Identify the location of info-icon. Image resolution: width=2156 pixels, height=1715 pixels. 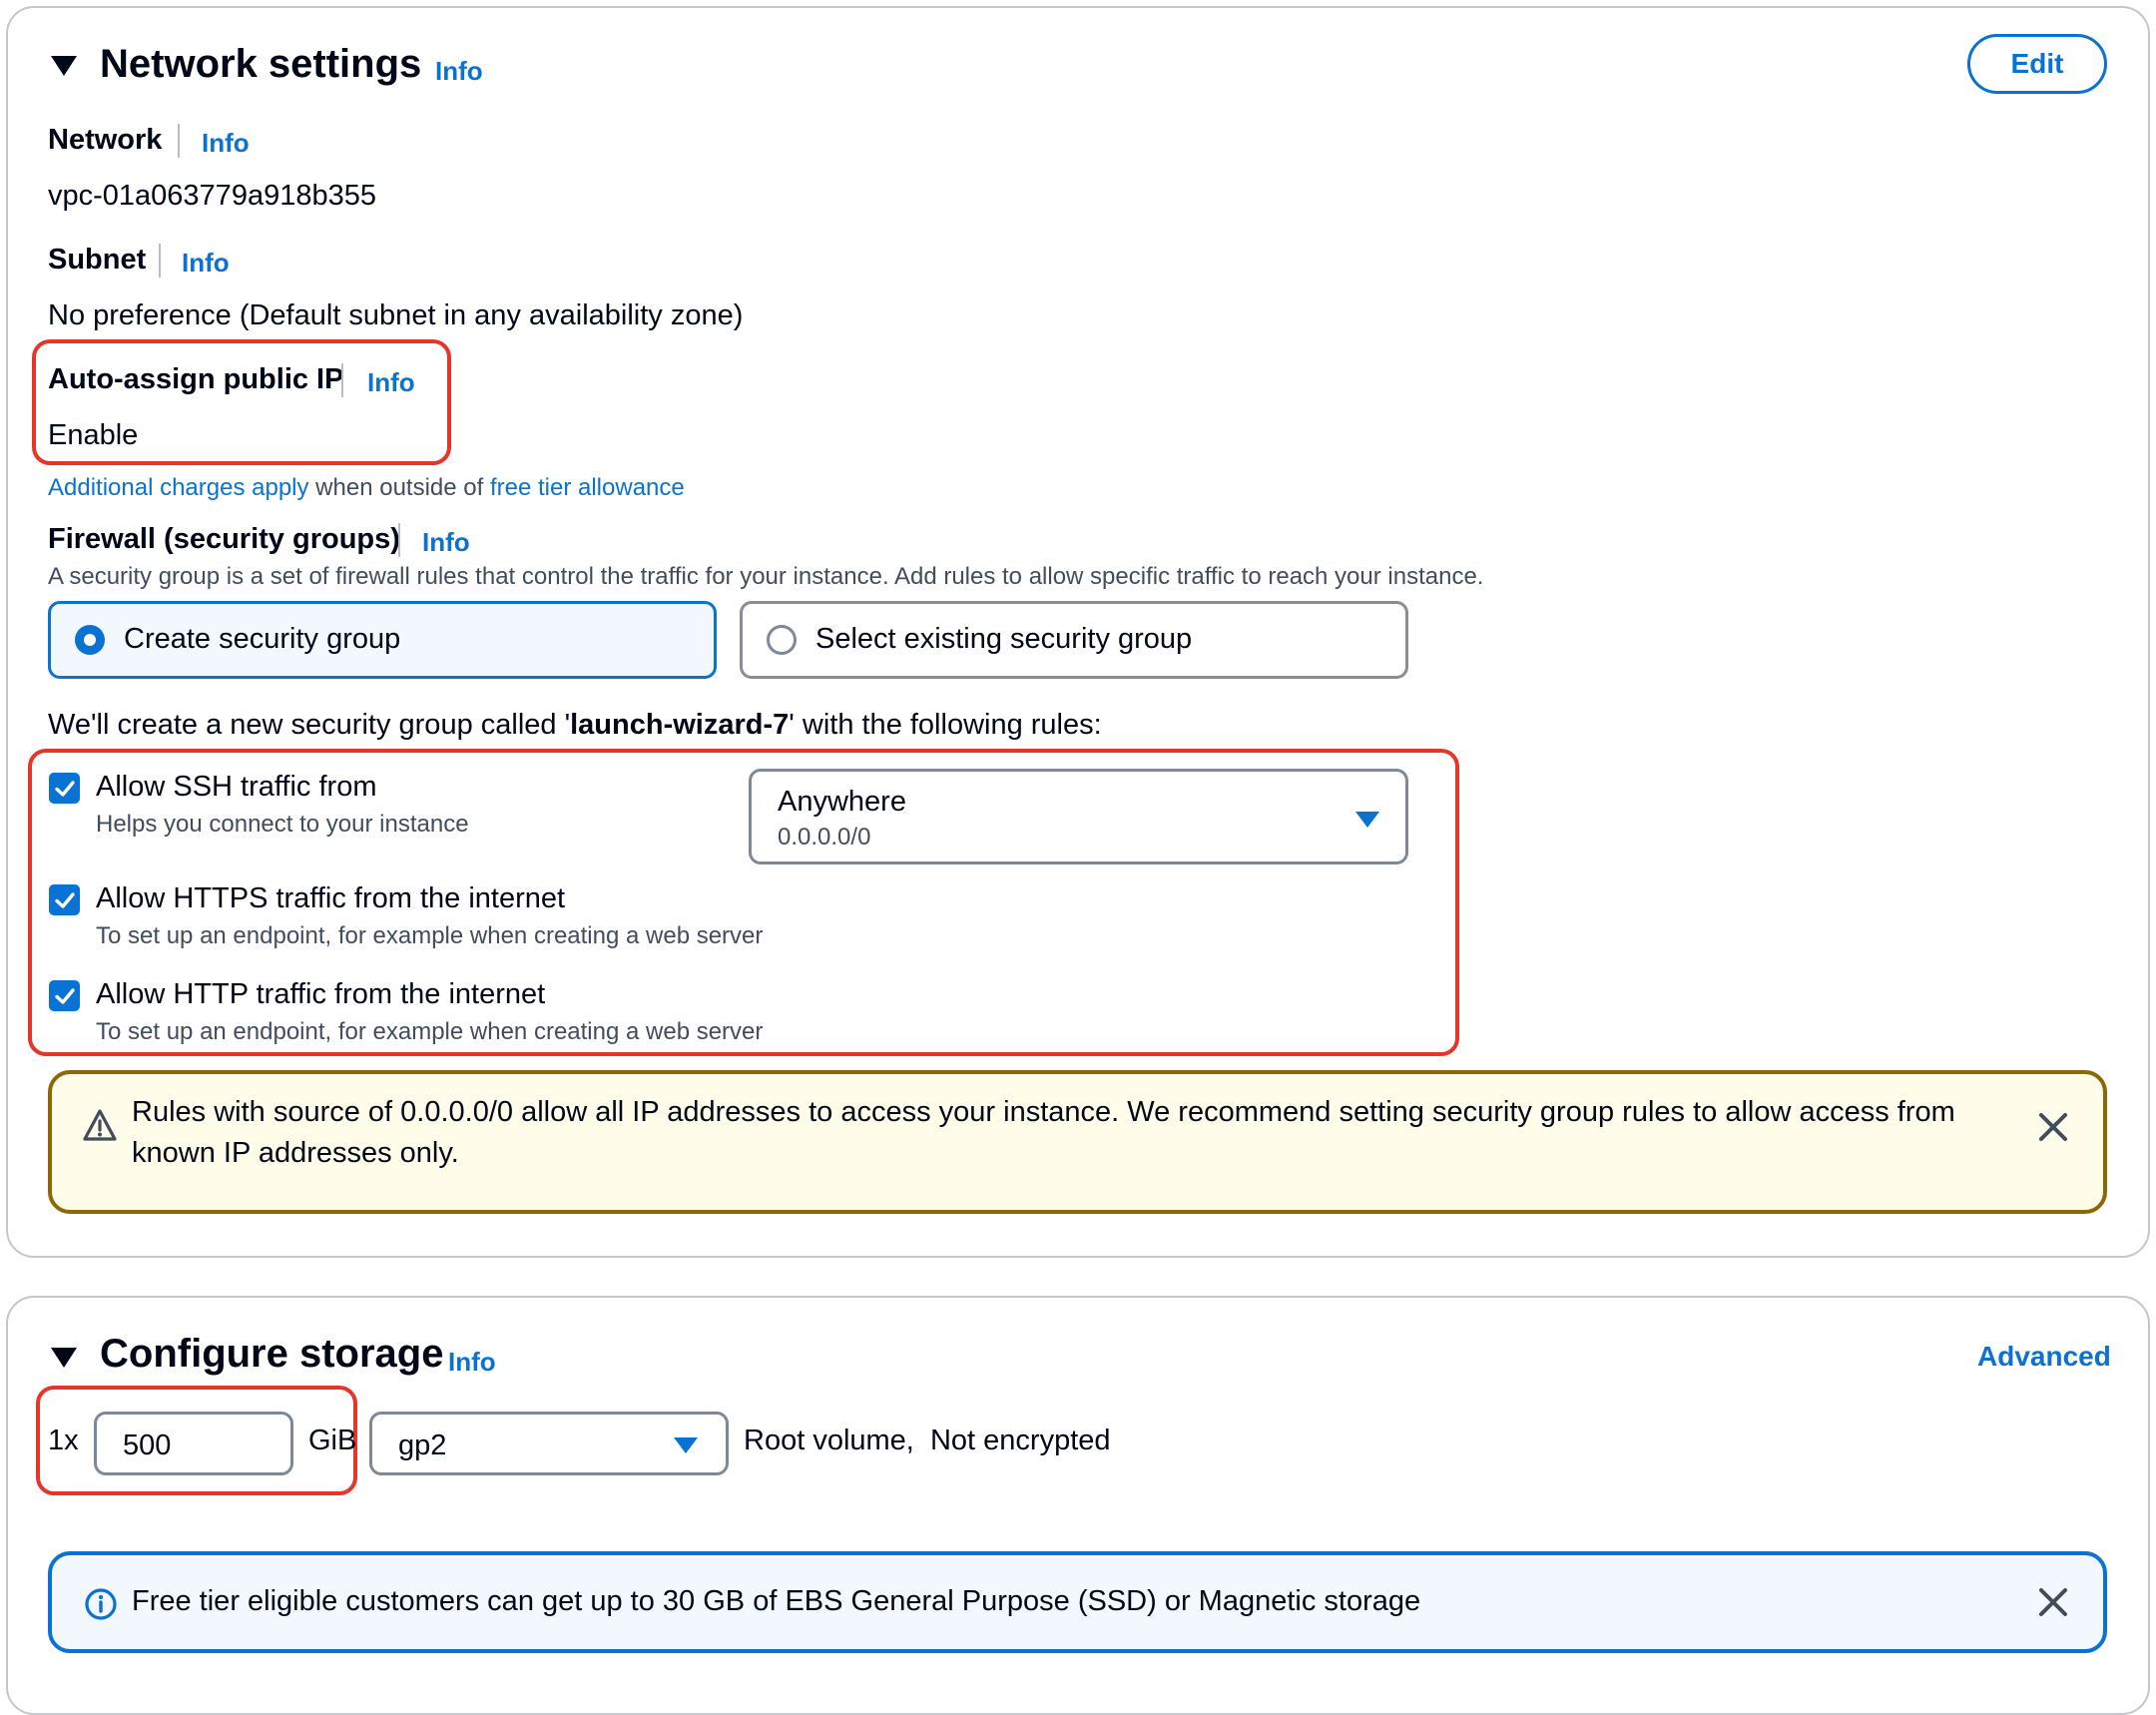
(101, 1604).